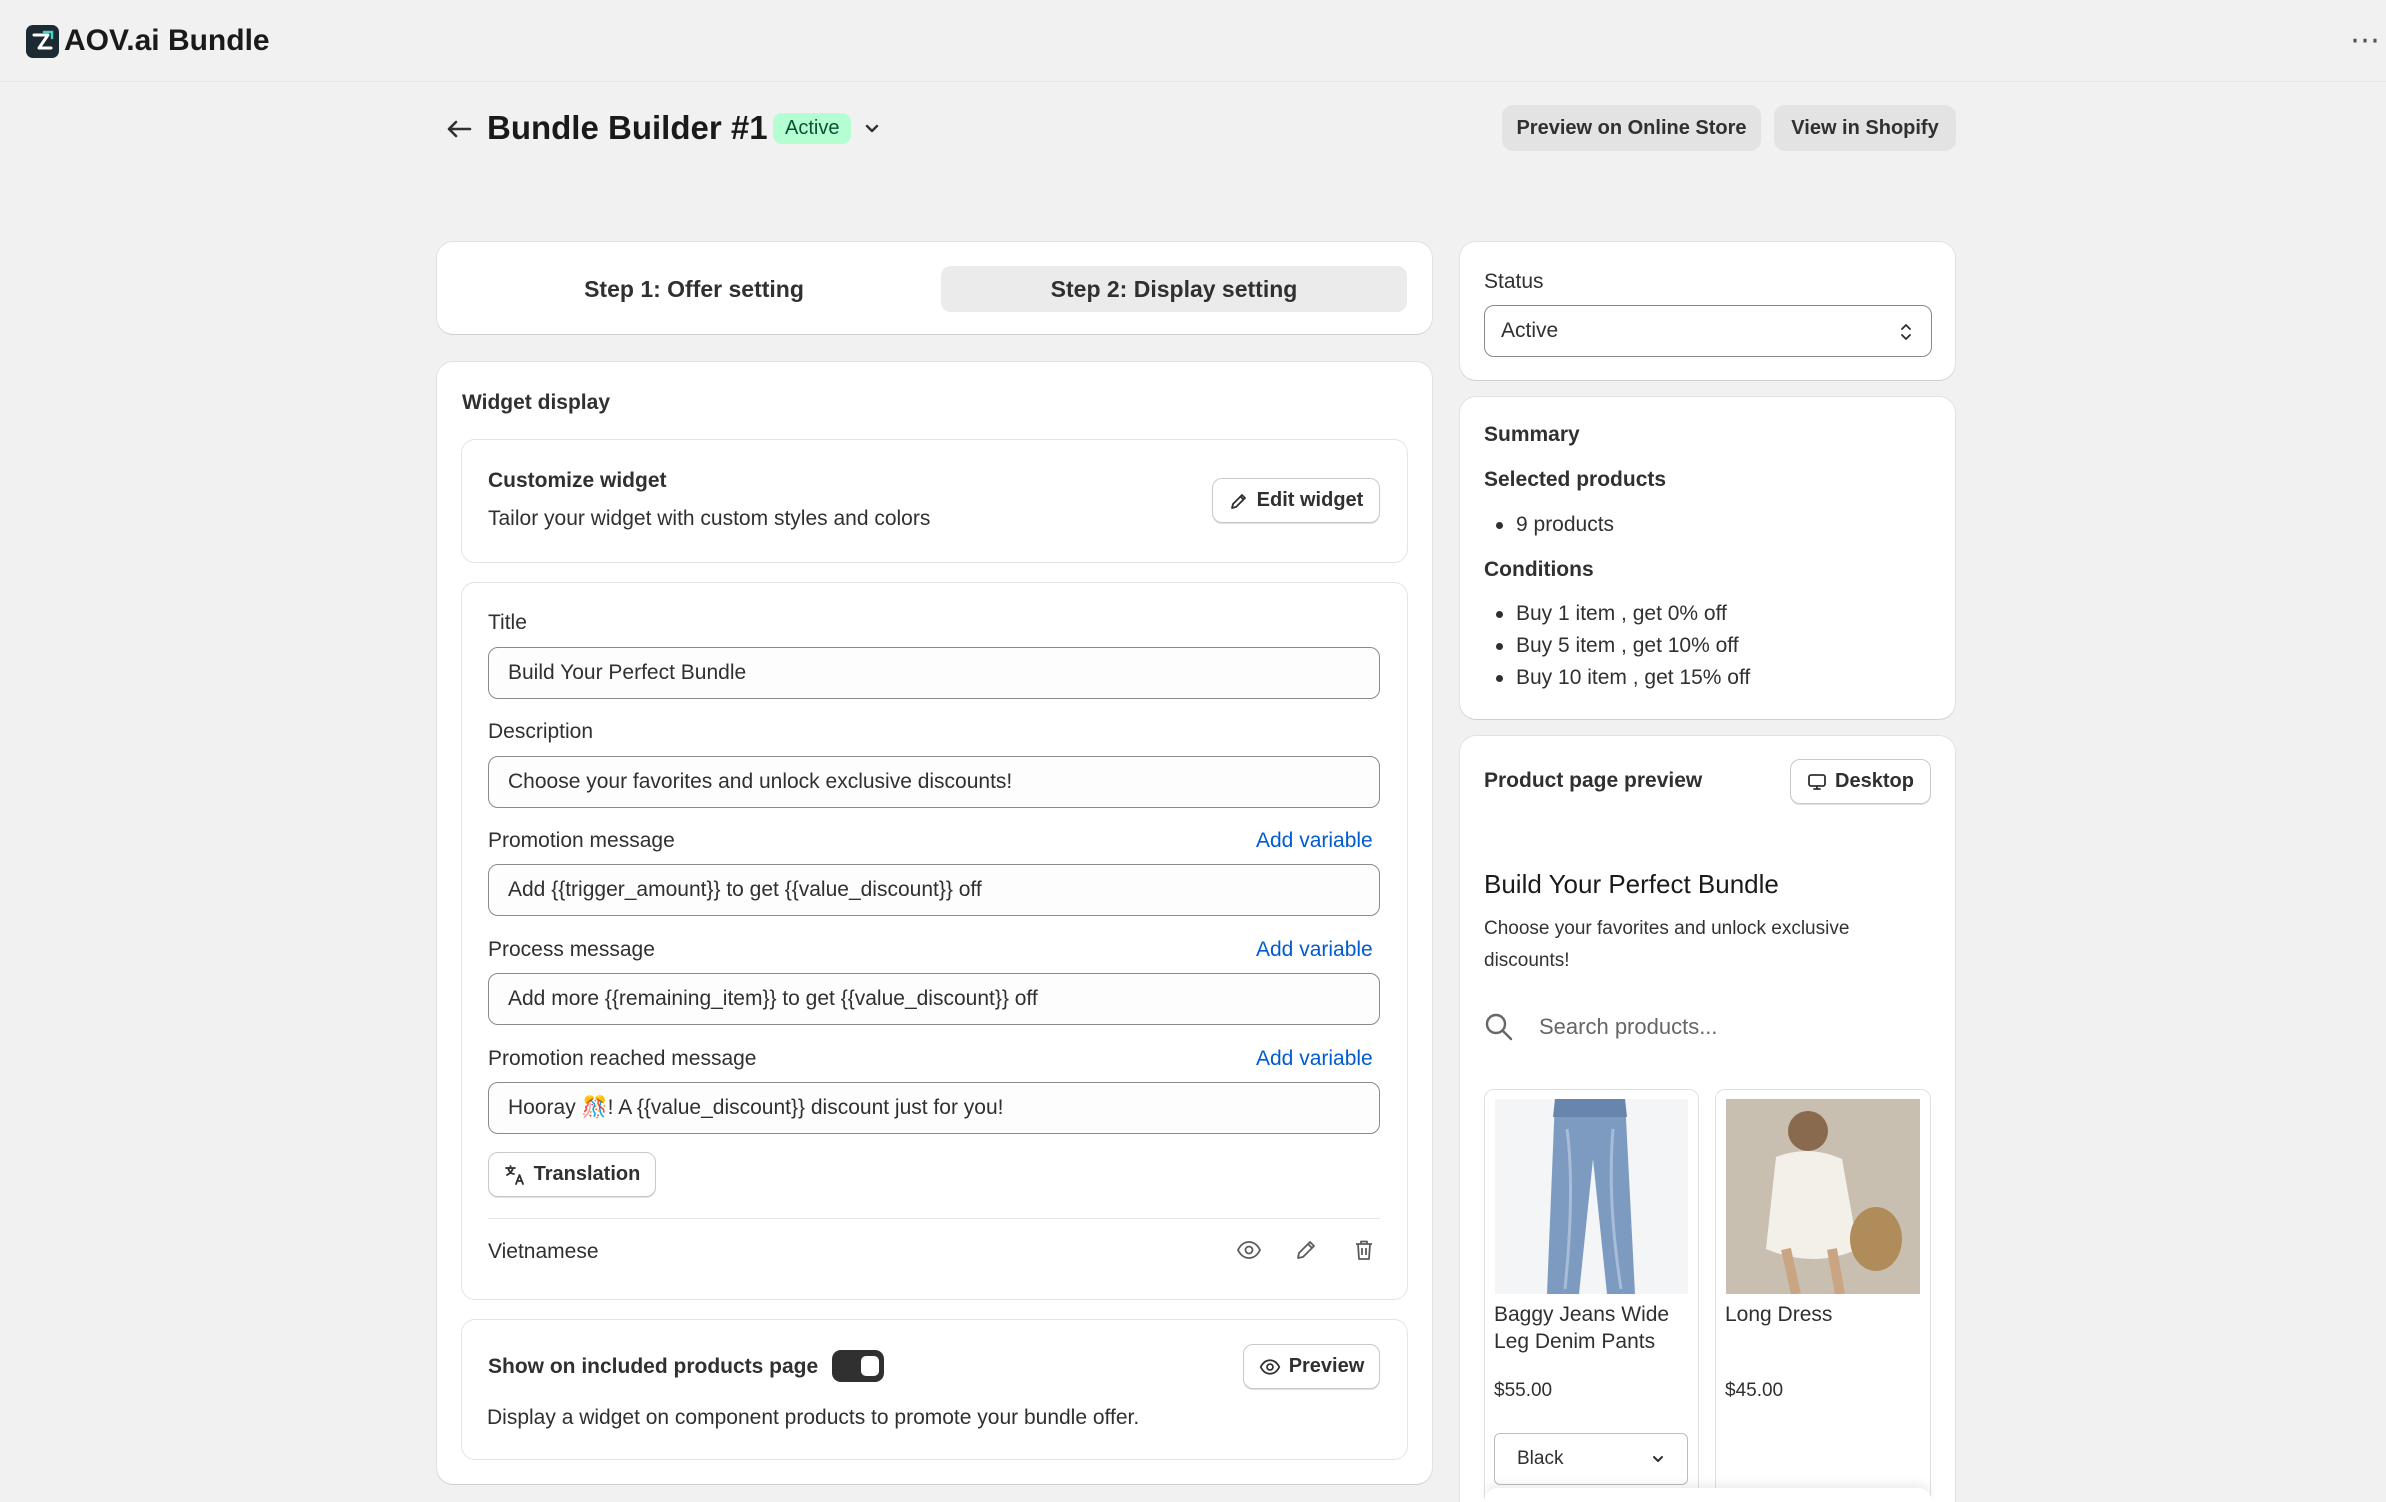 This screenshot has width=2386, height=1502. Describe the element at coordinates (1539, 569) in the screenshot. I see `conditions-heading: Conditions` at that location.